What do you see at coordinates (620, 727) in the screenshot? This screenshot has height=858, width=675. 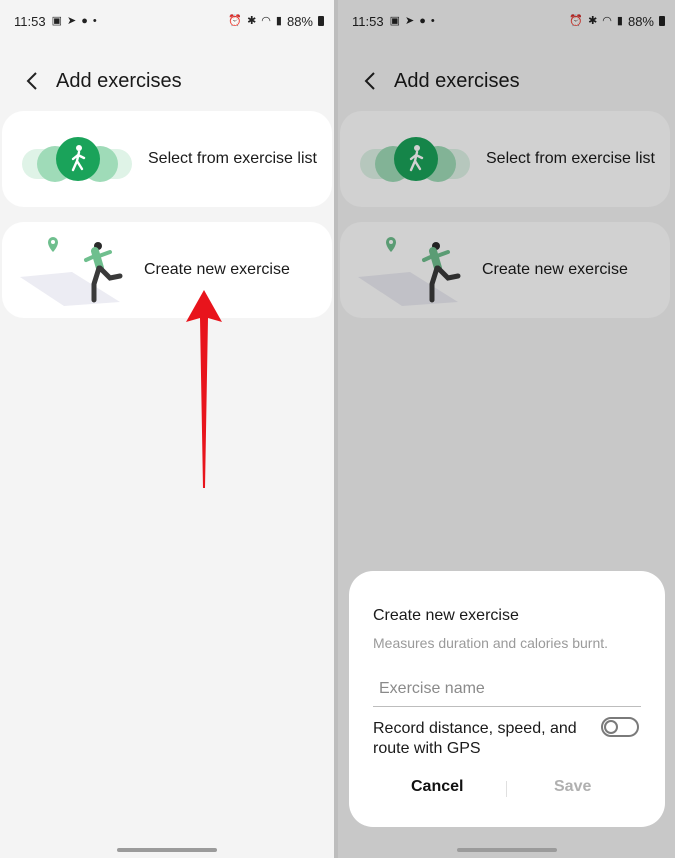 I see `gps-toggle` at bounding box center [620, 727].